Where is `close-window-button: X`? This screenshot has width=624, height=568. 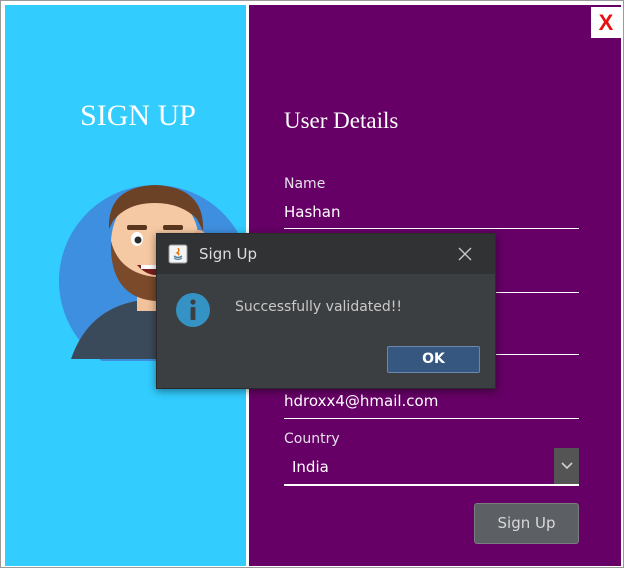 close-window-button: X is located at coordinates (606, 22).